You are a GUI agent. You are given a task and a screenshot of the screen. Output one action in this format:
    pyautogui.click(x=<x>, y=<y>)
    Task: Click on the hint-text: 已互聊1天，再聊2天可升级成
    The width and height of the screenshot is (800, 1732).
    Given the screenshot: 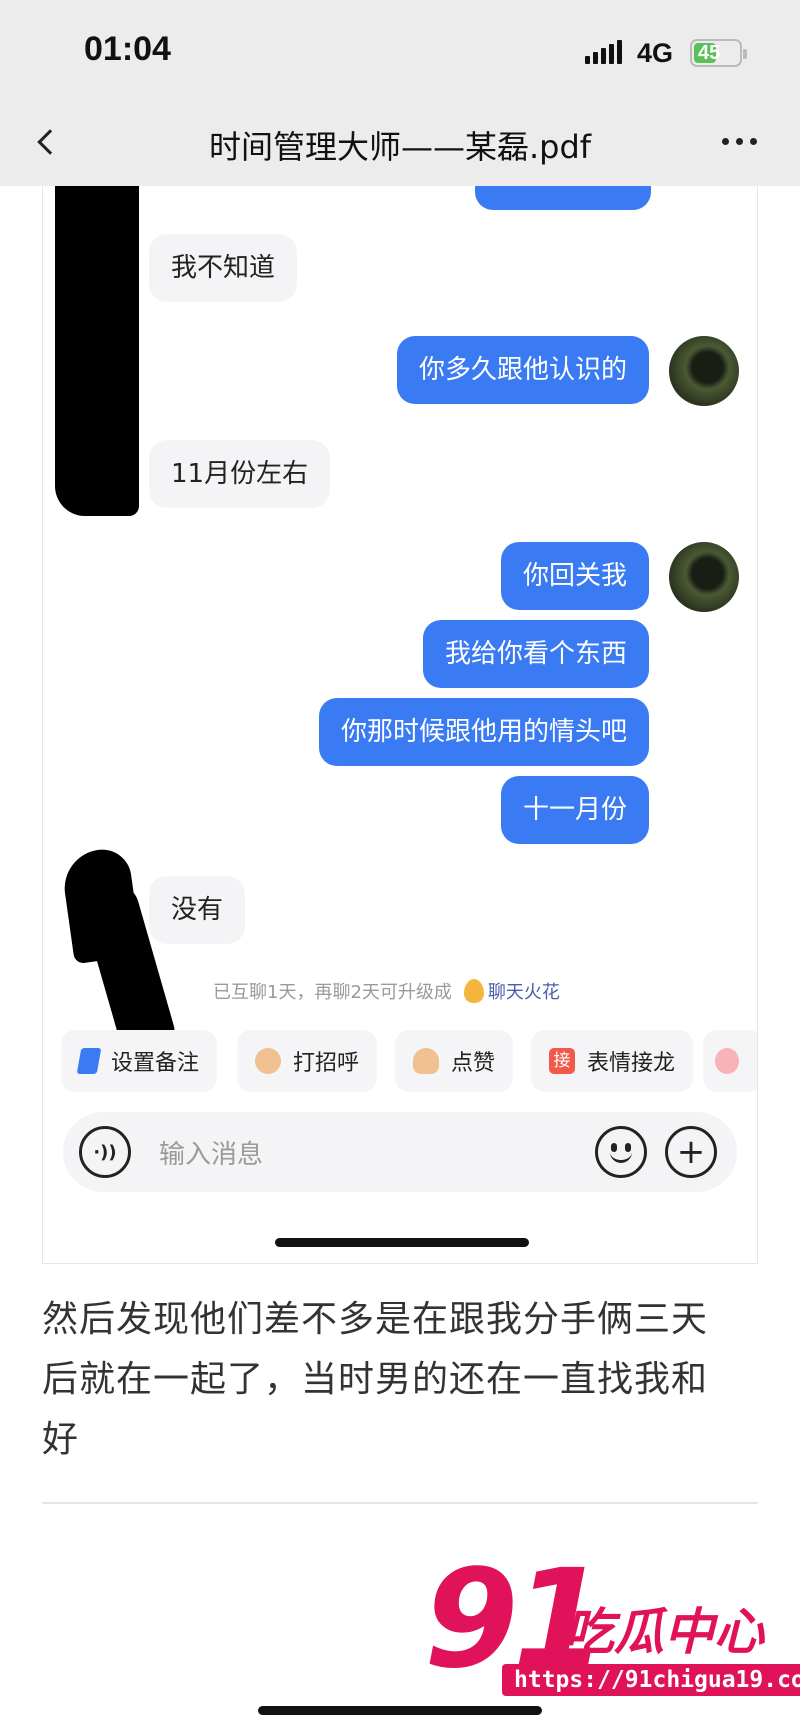 What is the action you would take?
    pyautogui.click(x=332, y=992)
    